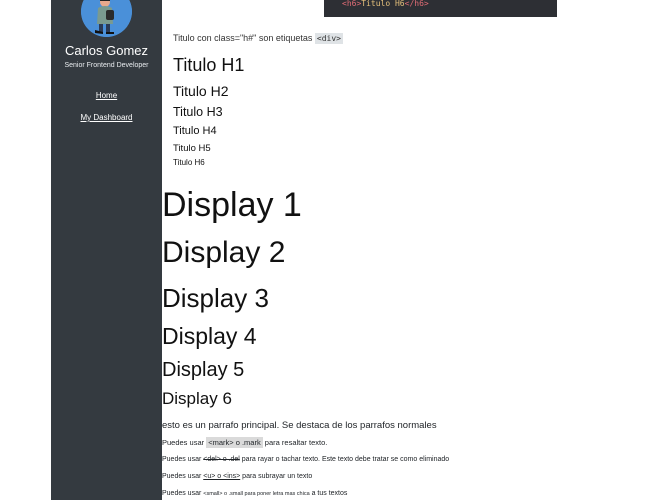  What do you see at coordinates (215, 298) in the screenshot?
I see `display-3: Display 3` at bounding box center [215, 298].